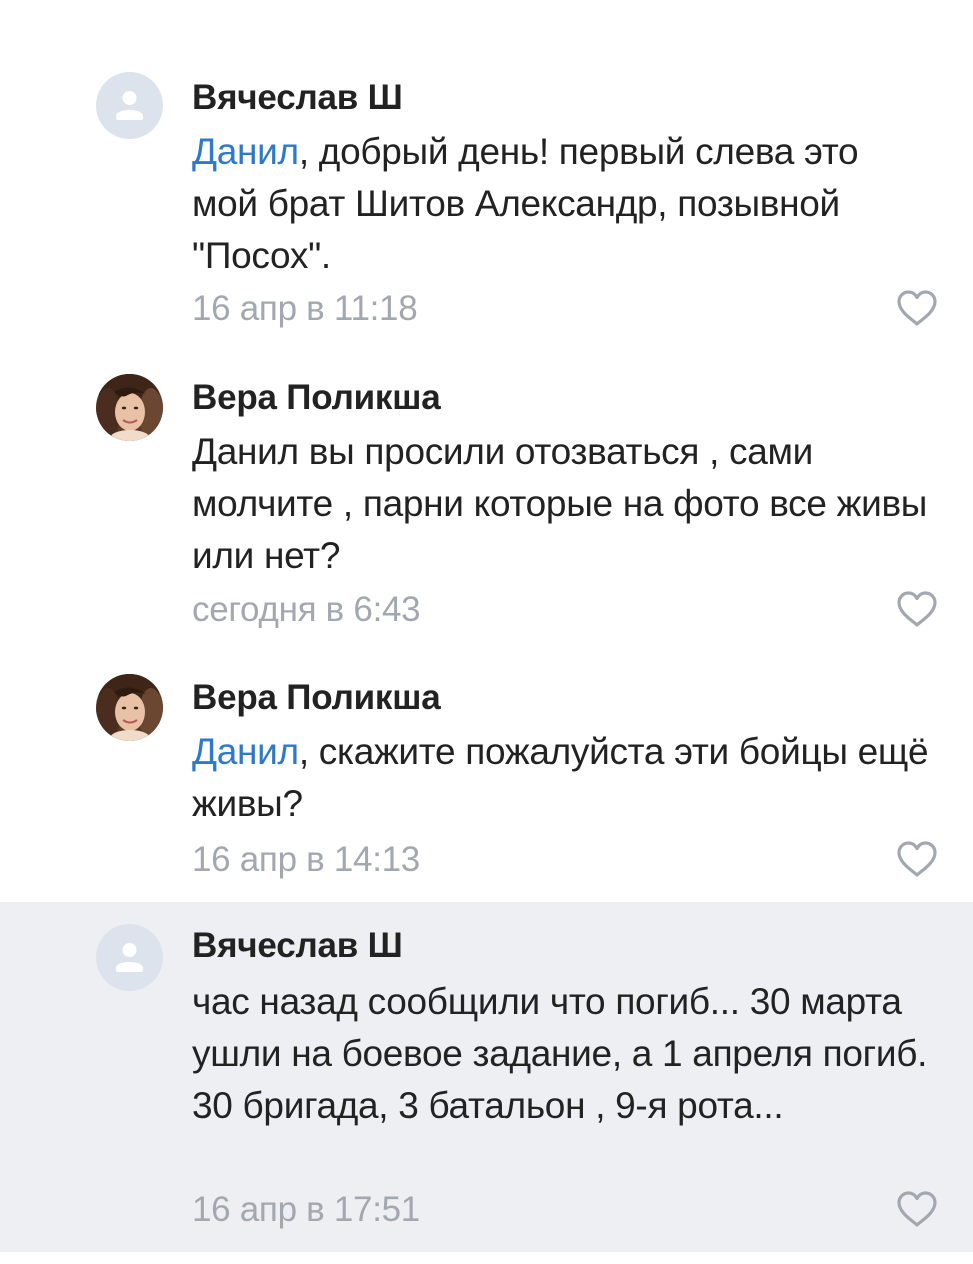 Image resolution: width=973 pixels, height=1264 pixels. I want to click on comment-timestamp: 16 апр в 14:13, so click(306, 859).